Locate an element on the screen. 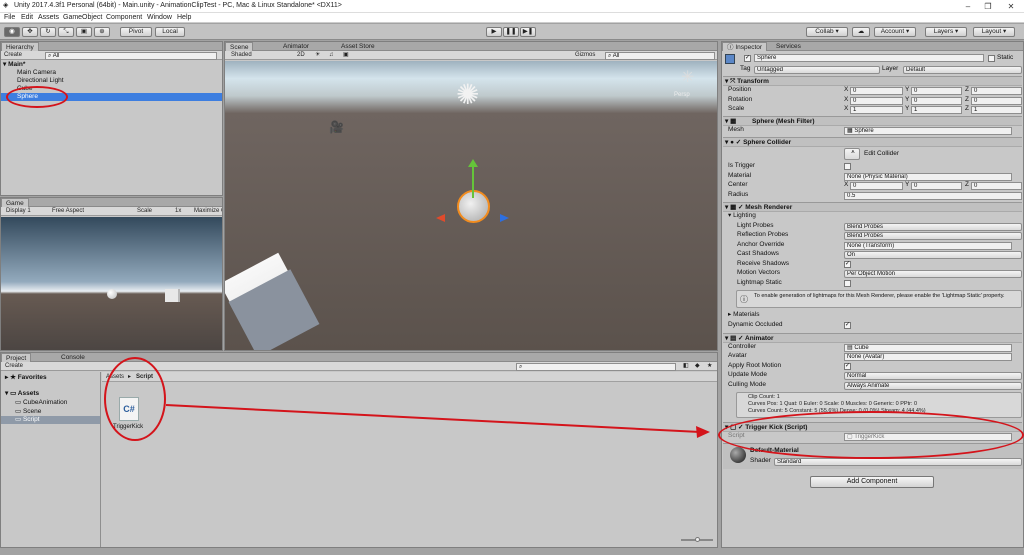 The width and height of the screenshot is (1024, 555). annotation-arrow-line is located at coordinates (433, 418).